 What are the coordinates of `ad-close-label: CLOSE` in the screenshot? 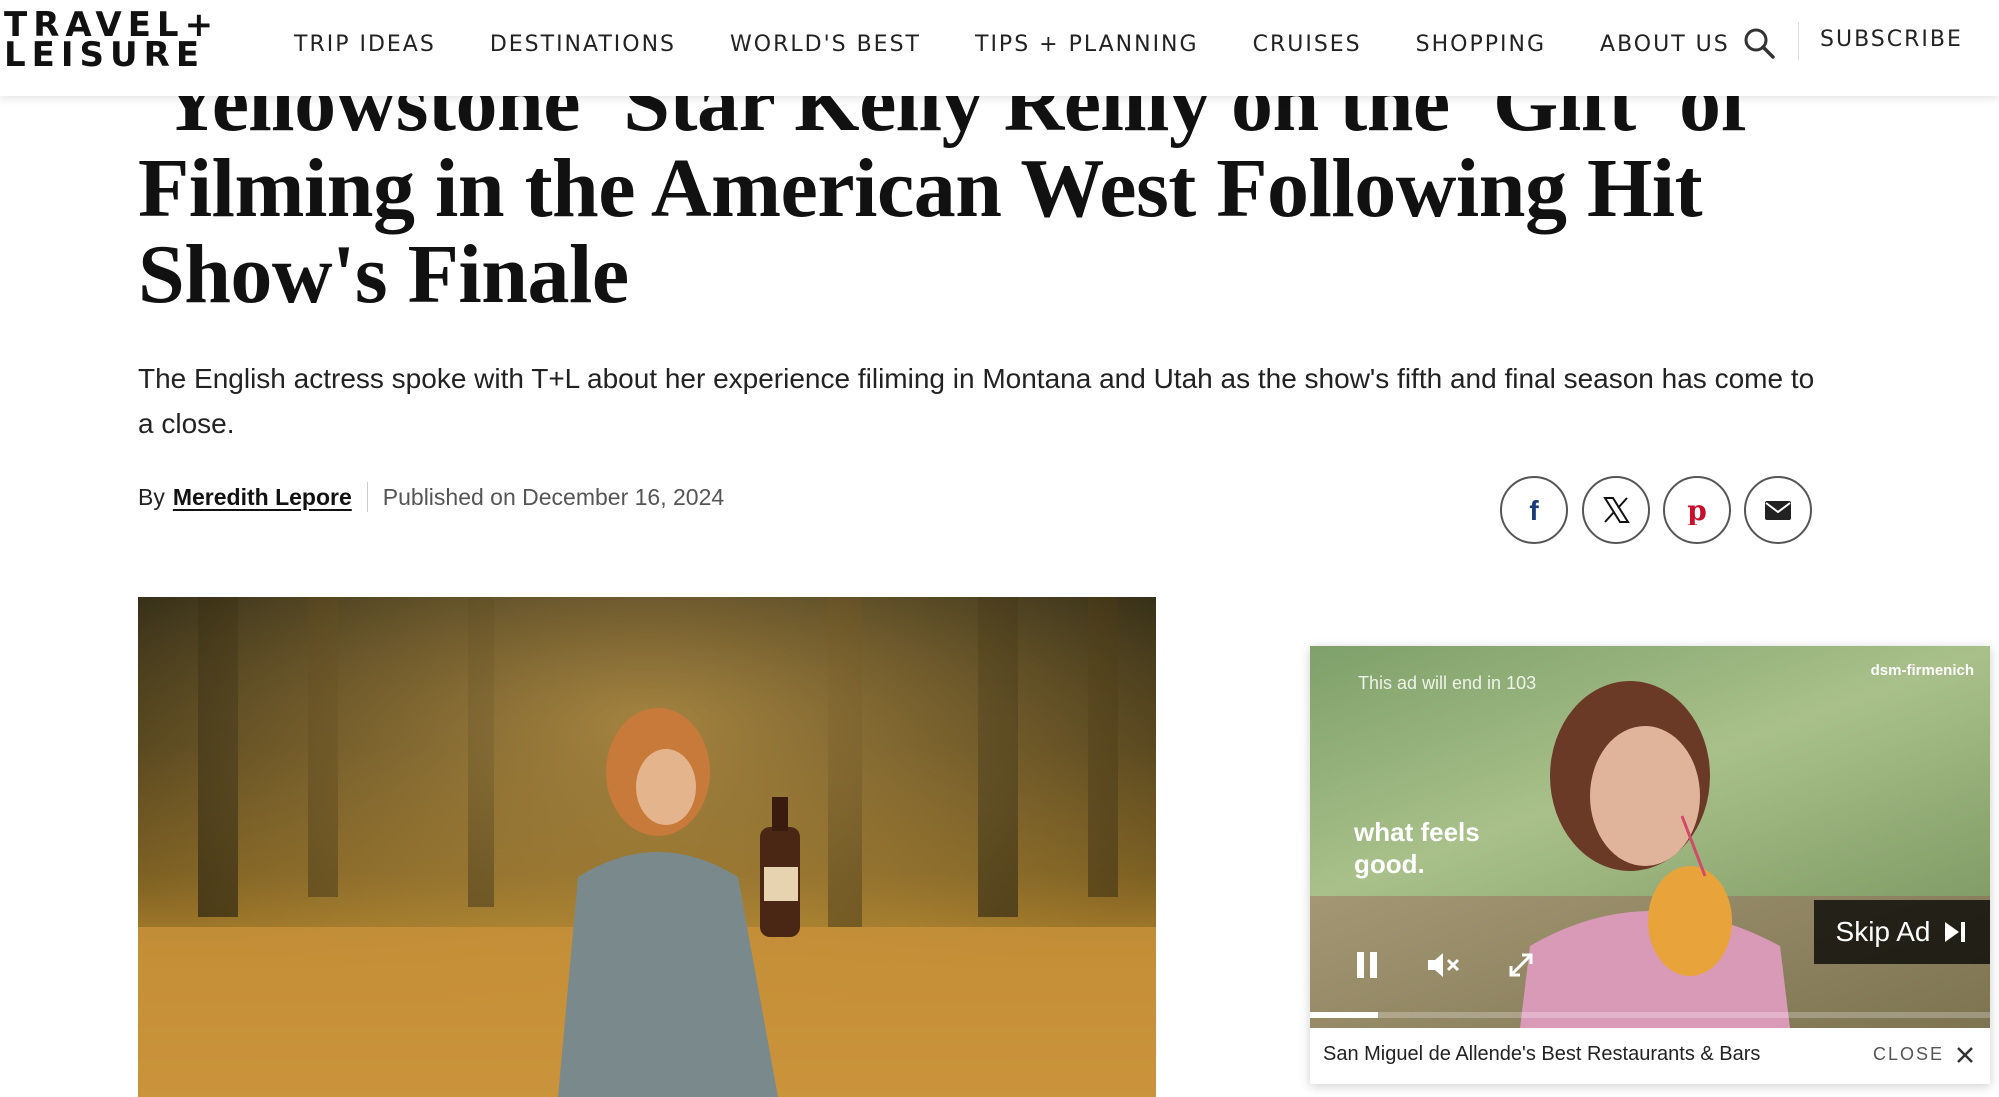 It's located at (1908, 1054).